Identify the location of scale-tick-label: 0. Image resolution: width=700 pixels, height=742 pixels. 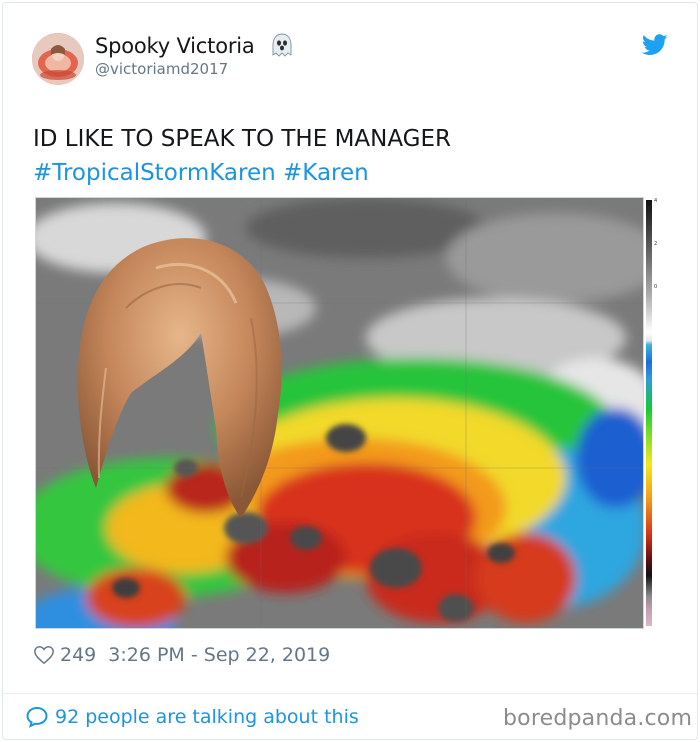
(656, 287).